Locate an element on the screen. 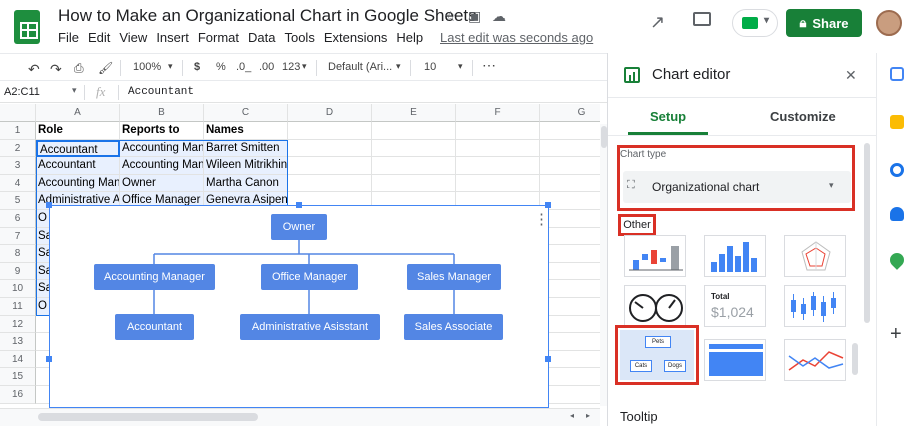  row-header: 7 is located at coordinates (18, 236).